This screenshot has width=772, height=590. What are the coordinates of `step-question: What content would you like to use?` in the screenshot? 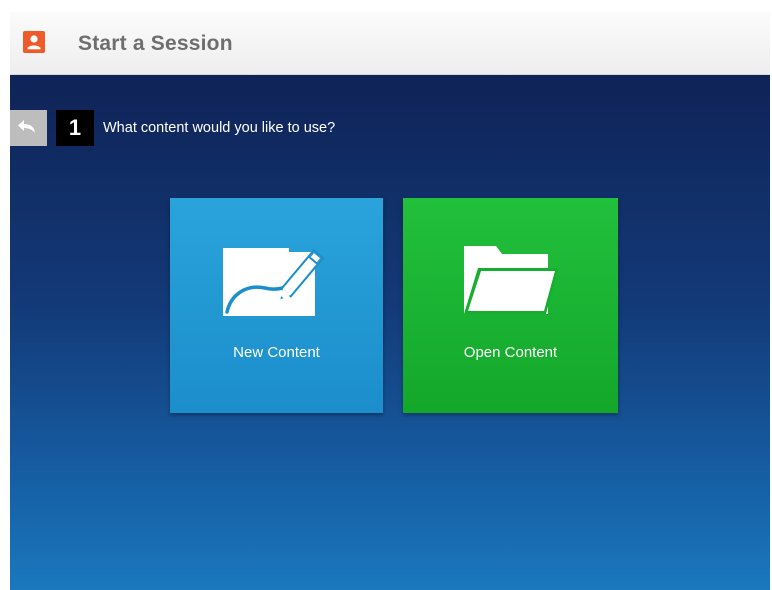 It's located at (219, 128).